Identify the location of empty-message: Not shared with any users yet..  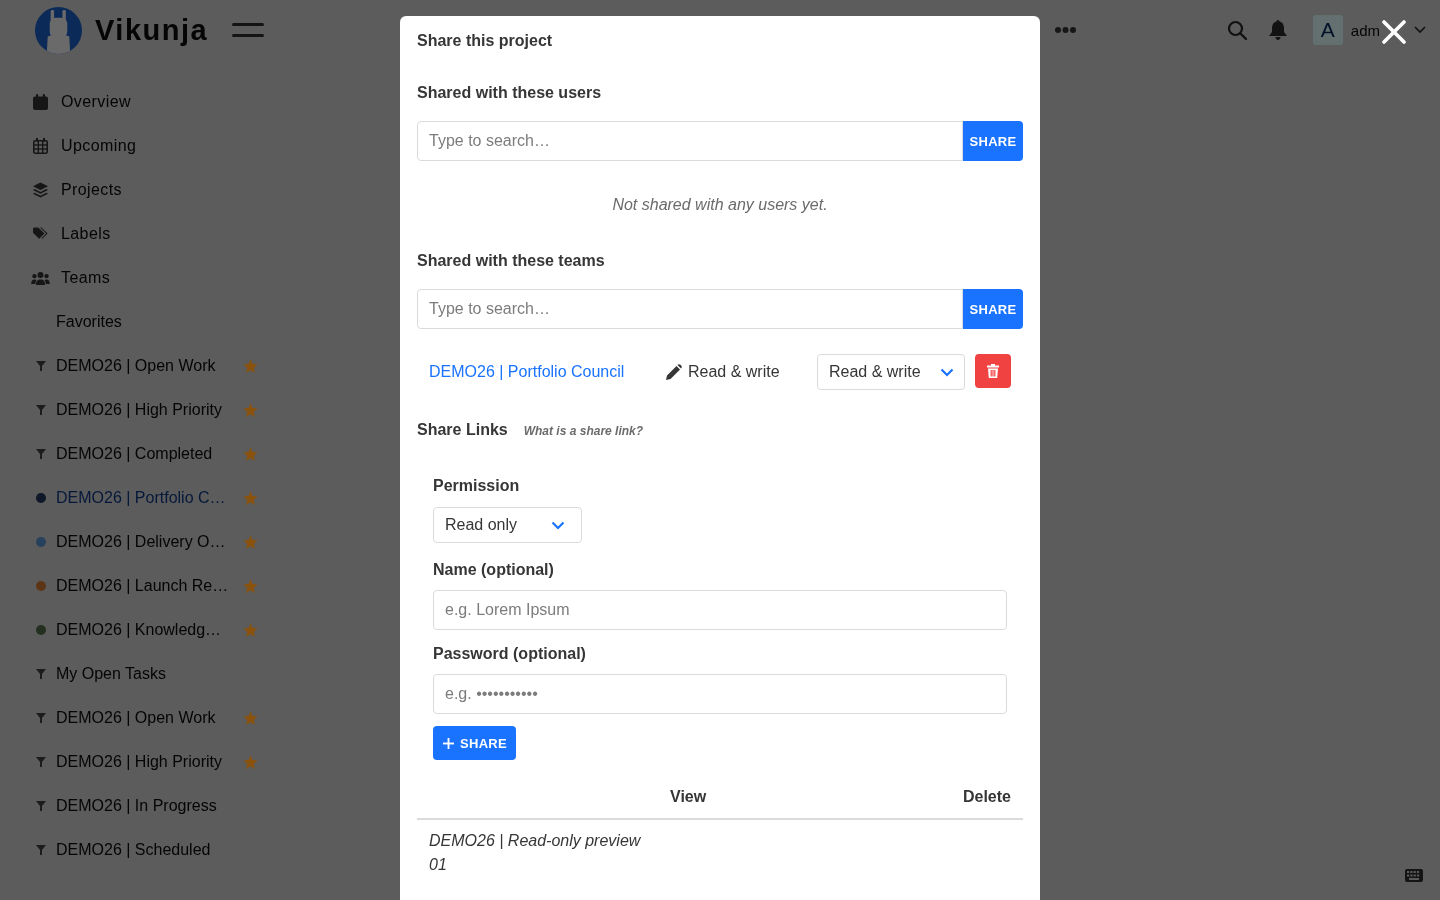
(720, 205).